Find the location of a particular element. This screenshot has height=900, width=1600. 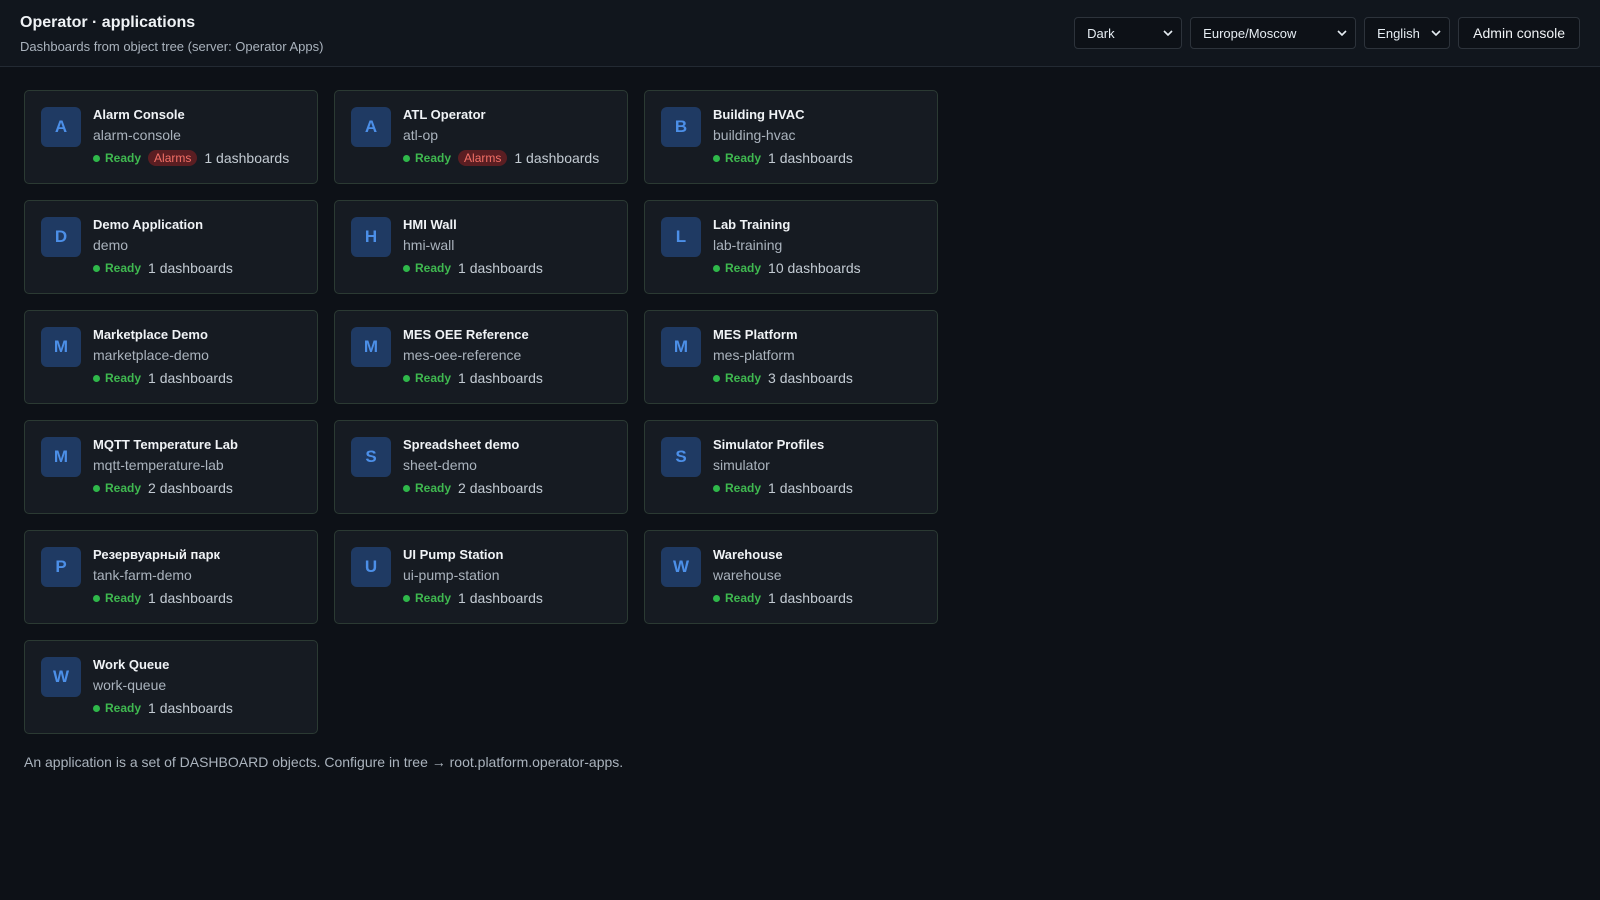

app-name: Marketplace Demo is located at coordinates (150, 334).